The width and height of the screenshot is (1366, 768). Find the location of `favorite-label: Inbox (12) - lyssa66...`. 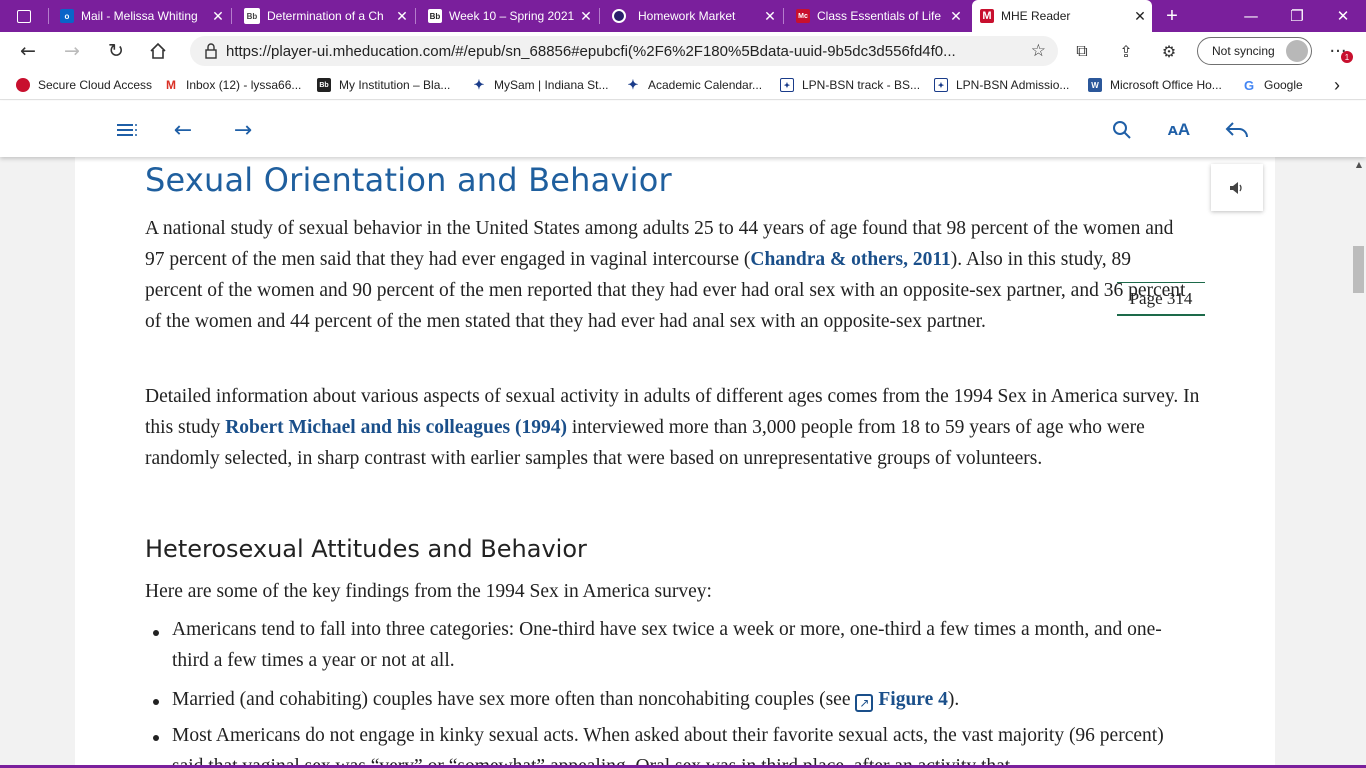

favorite-label: Inbox (12) - lyssa66... is located at coordinates (244, 85).